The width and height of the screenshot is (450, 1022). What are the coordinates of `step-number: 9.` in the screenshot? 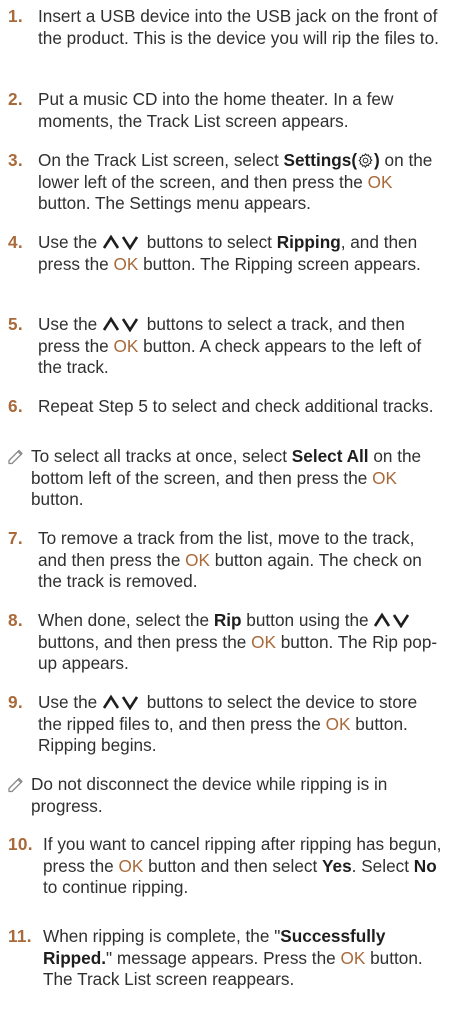 It's located at (15, 702).